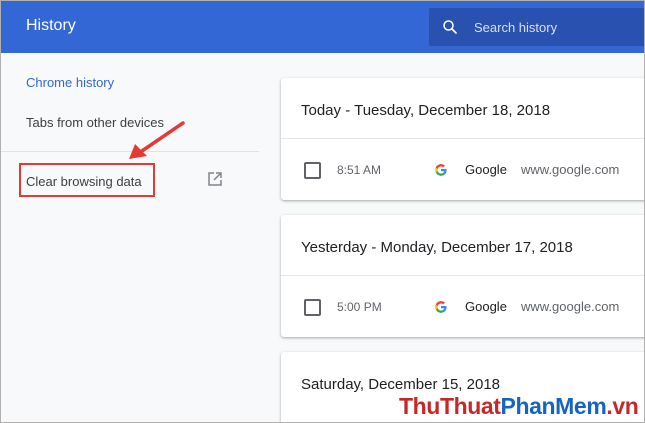 Image resolution: width=645 pixels, height=423 pixels. What do you see at coordinates (87, 180) in the screenshot?
I see `highlight-box` at bounding box center [87, 180].